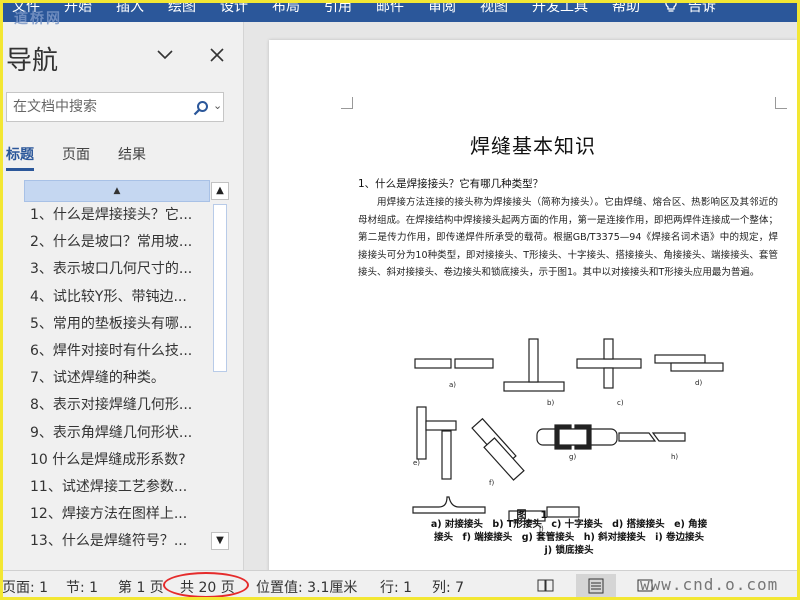 Image resolution: width=800 pixels, height=600 pixels. Describe the element at coordinates (201, 108) in the screenshot. I see `search-icon` at that location.